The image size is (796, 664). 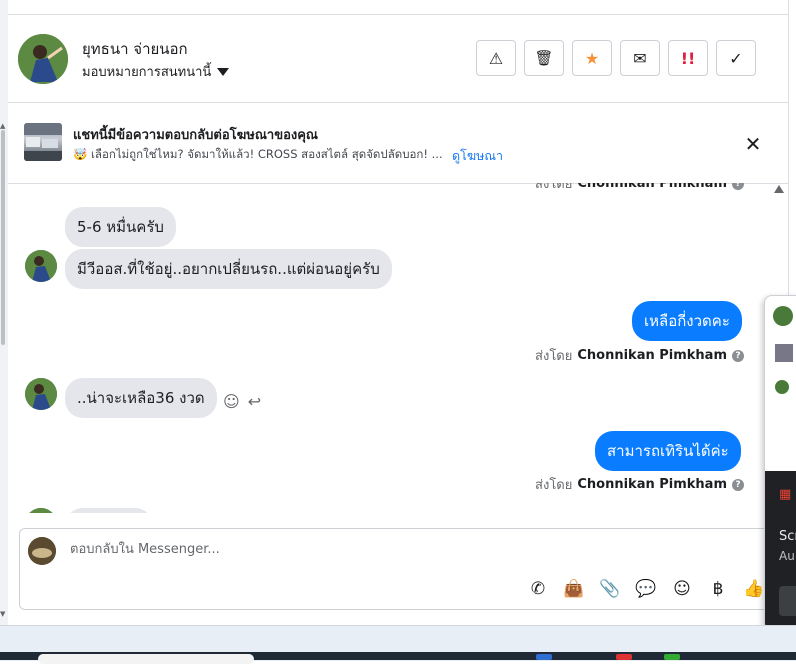 I want to click on os-taskbar, so click(x=398, y=658).